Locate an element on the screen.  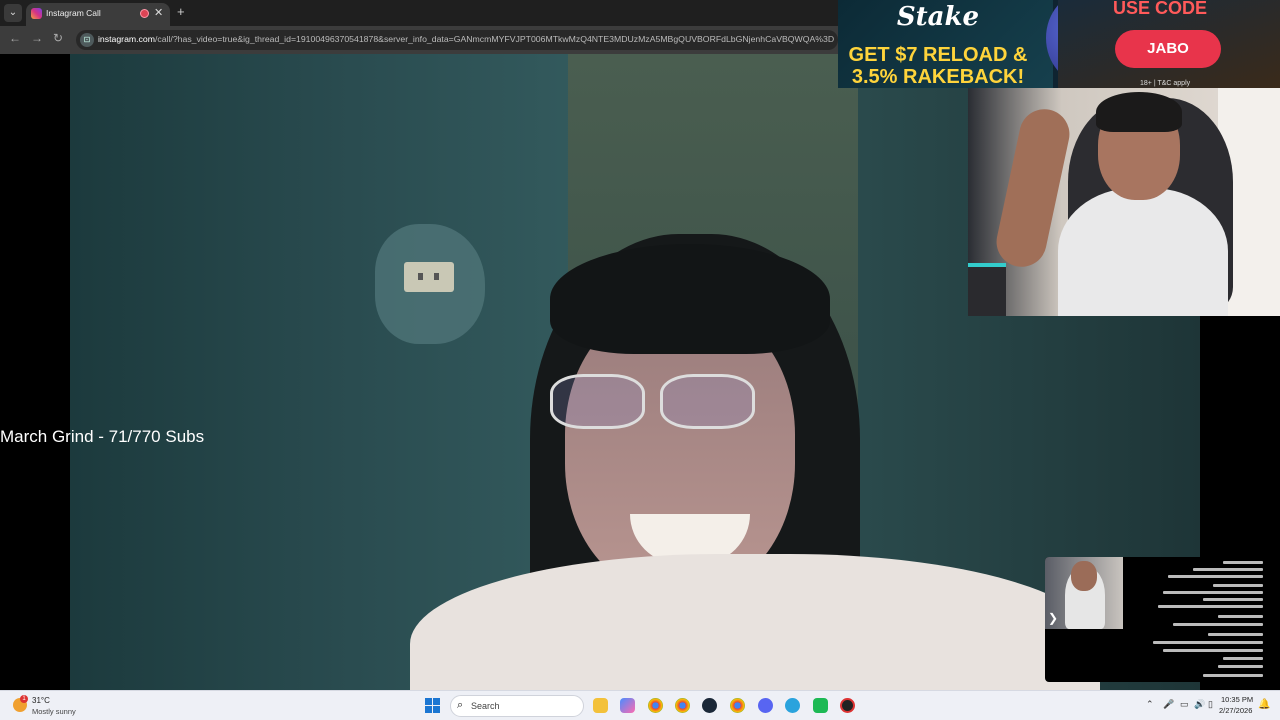
smart-speaker is located at coordinates (987, 289).